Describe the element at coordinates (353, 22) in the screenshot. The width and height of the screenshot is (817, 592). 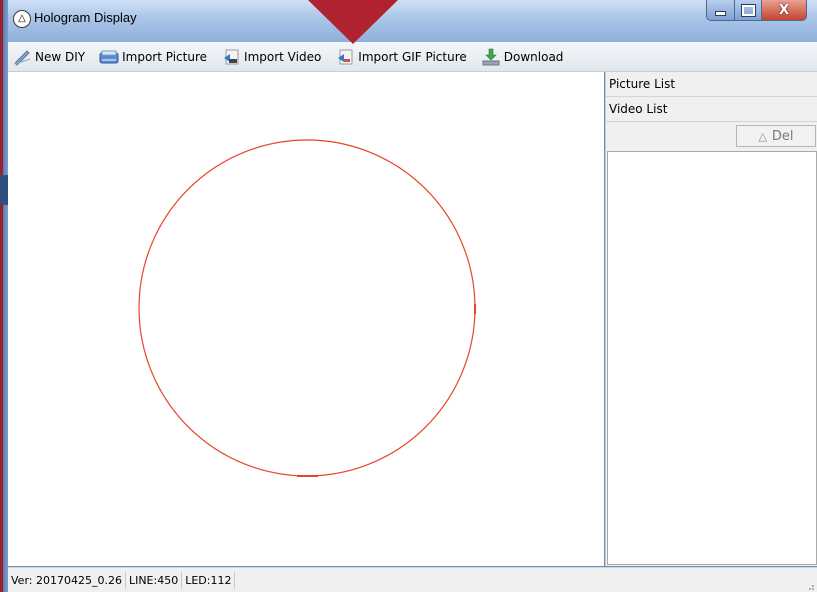
I see `highlight-arrow` at that location.